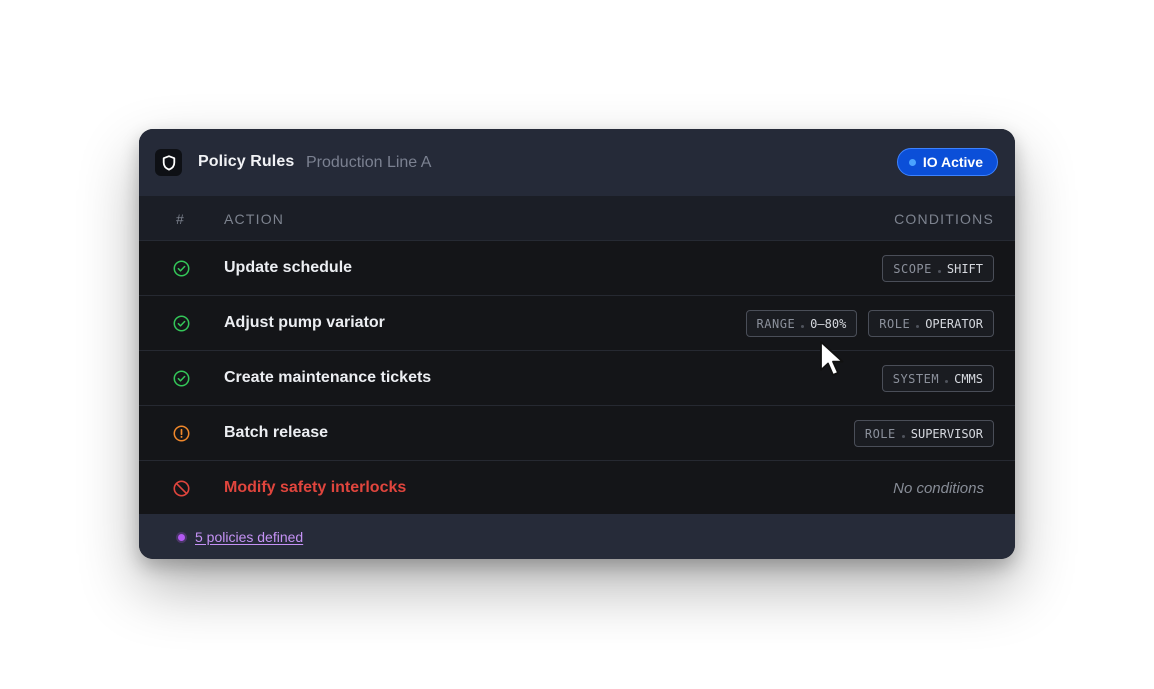 The height and width of the screenshot is (689, 1154). I want to click on action-label: Batch release, so click(276, 432).